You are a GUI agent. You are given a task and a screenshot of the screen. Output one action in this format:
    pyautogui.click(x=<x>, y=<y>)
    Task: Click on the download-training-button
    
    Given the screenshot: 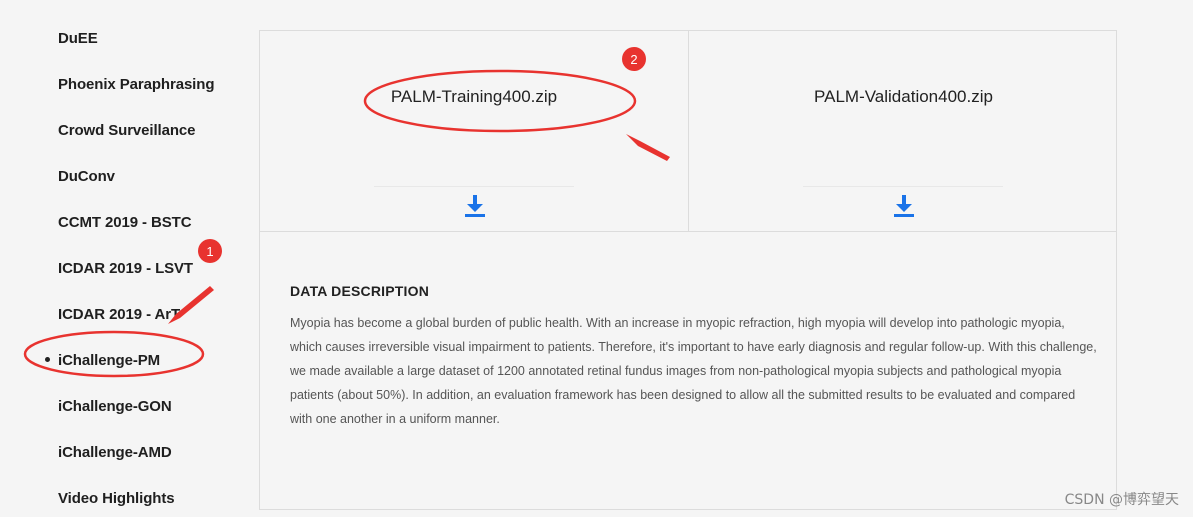 What is the action you would take?
    pyautogui.click(x=475, y=206)
    